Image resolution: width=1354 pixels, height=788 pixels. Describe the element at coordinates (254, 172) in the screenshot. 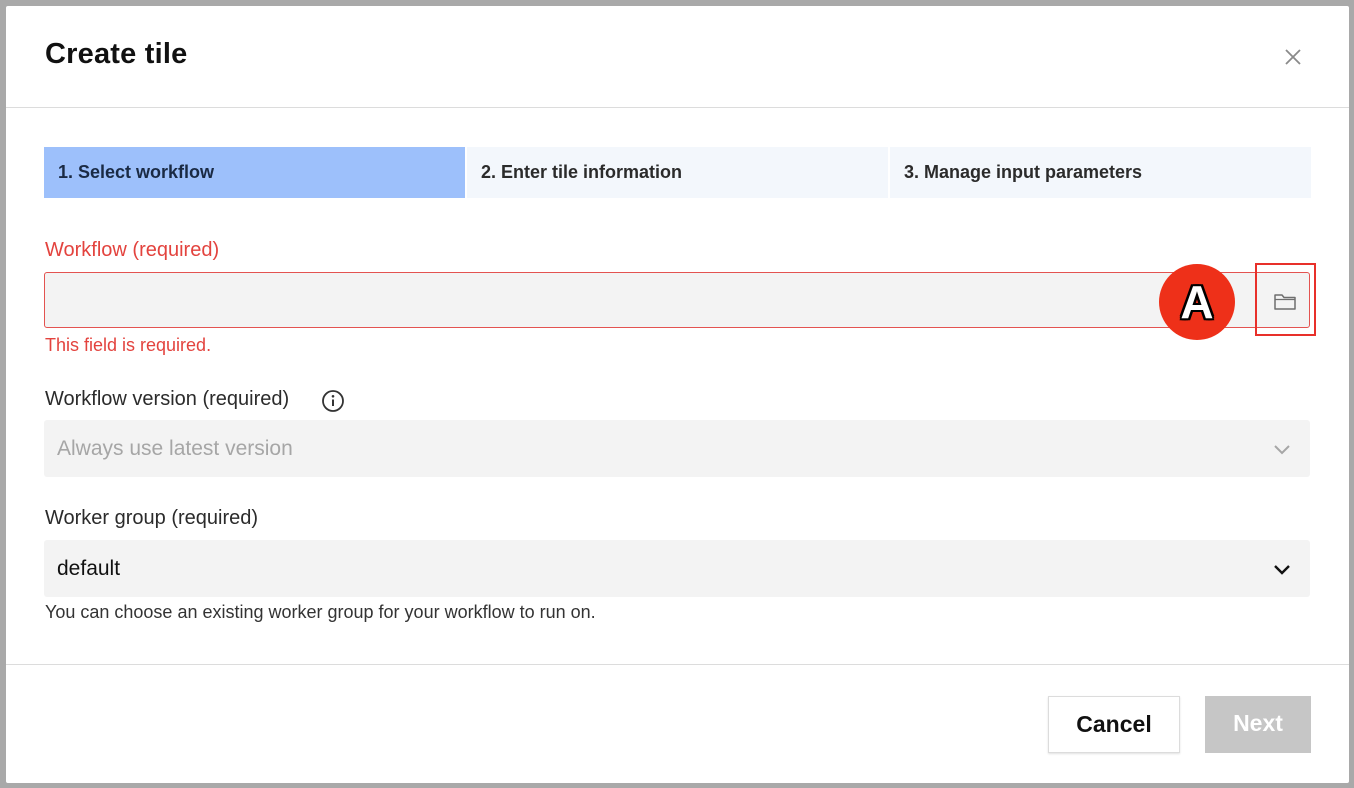

I see `step-select-workflow: 1. Select workflow` at that location.